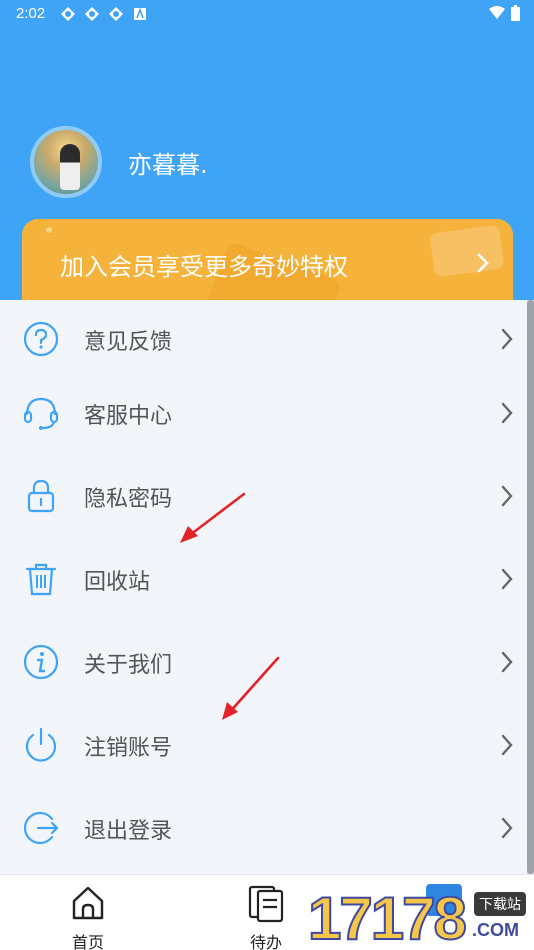  Describe the element at coordinates (500, 904) in the screenshot. I see `watermark-tag: 下载站` at that location.